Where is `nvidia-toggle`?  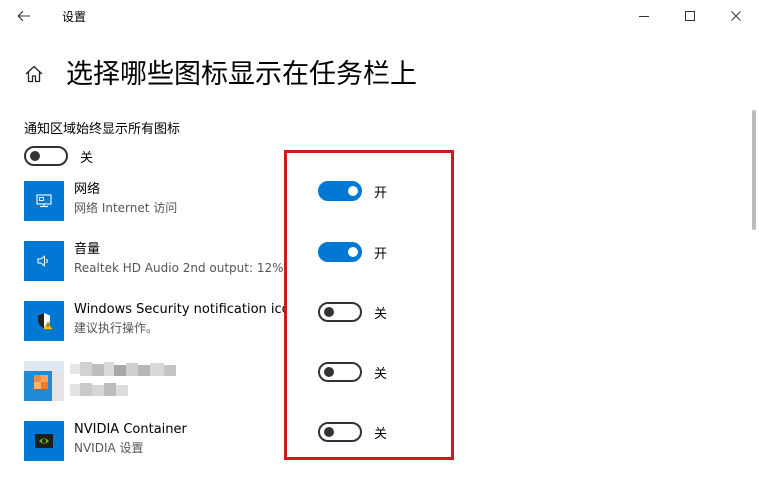 nvidia-toggle is located at coordinates (340, 432).